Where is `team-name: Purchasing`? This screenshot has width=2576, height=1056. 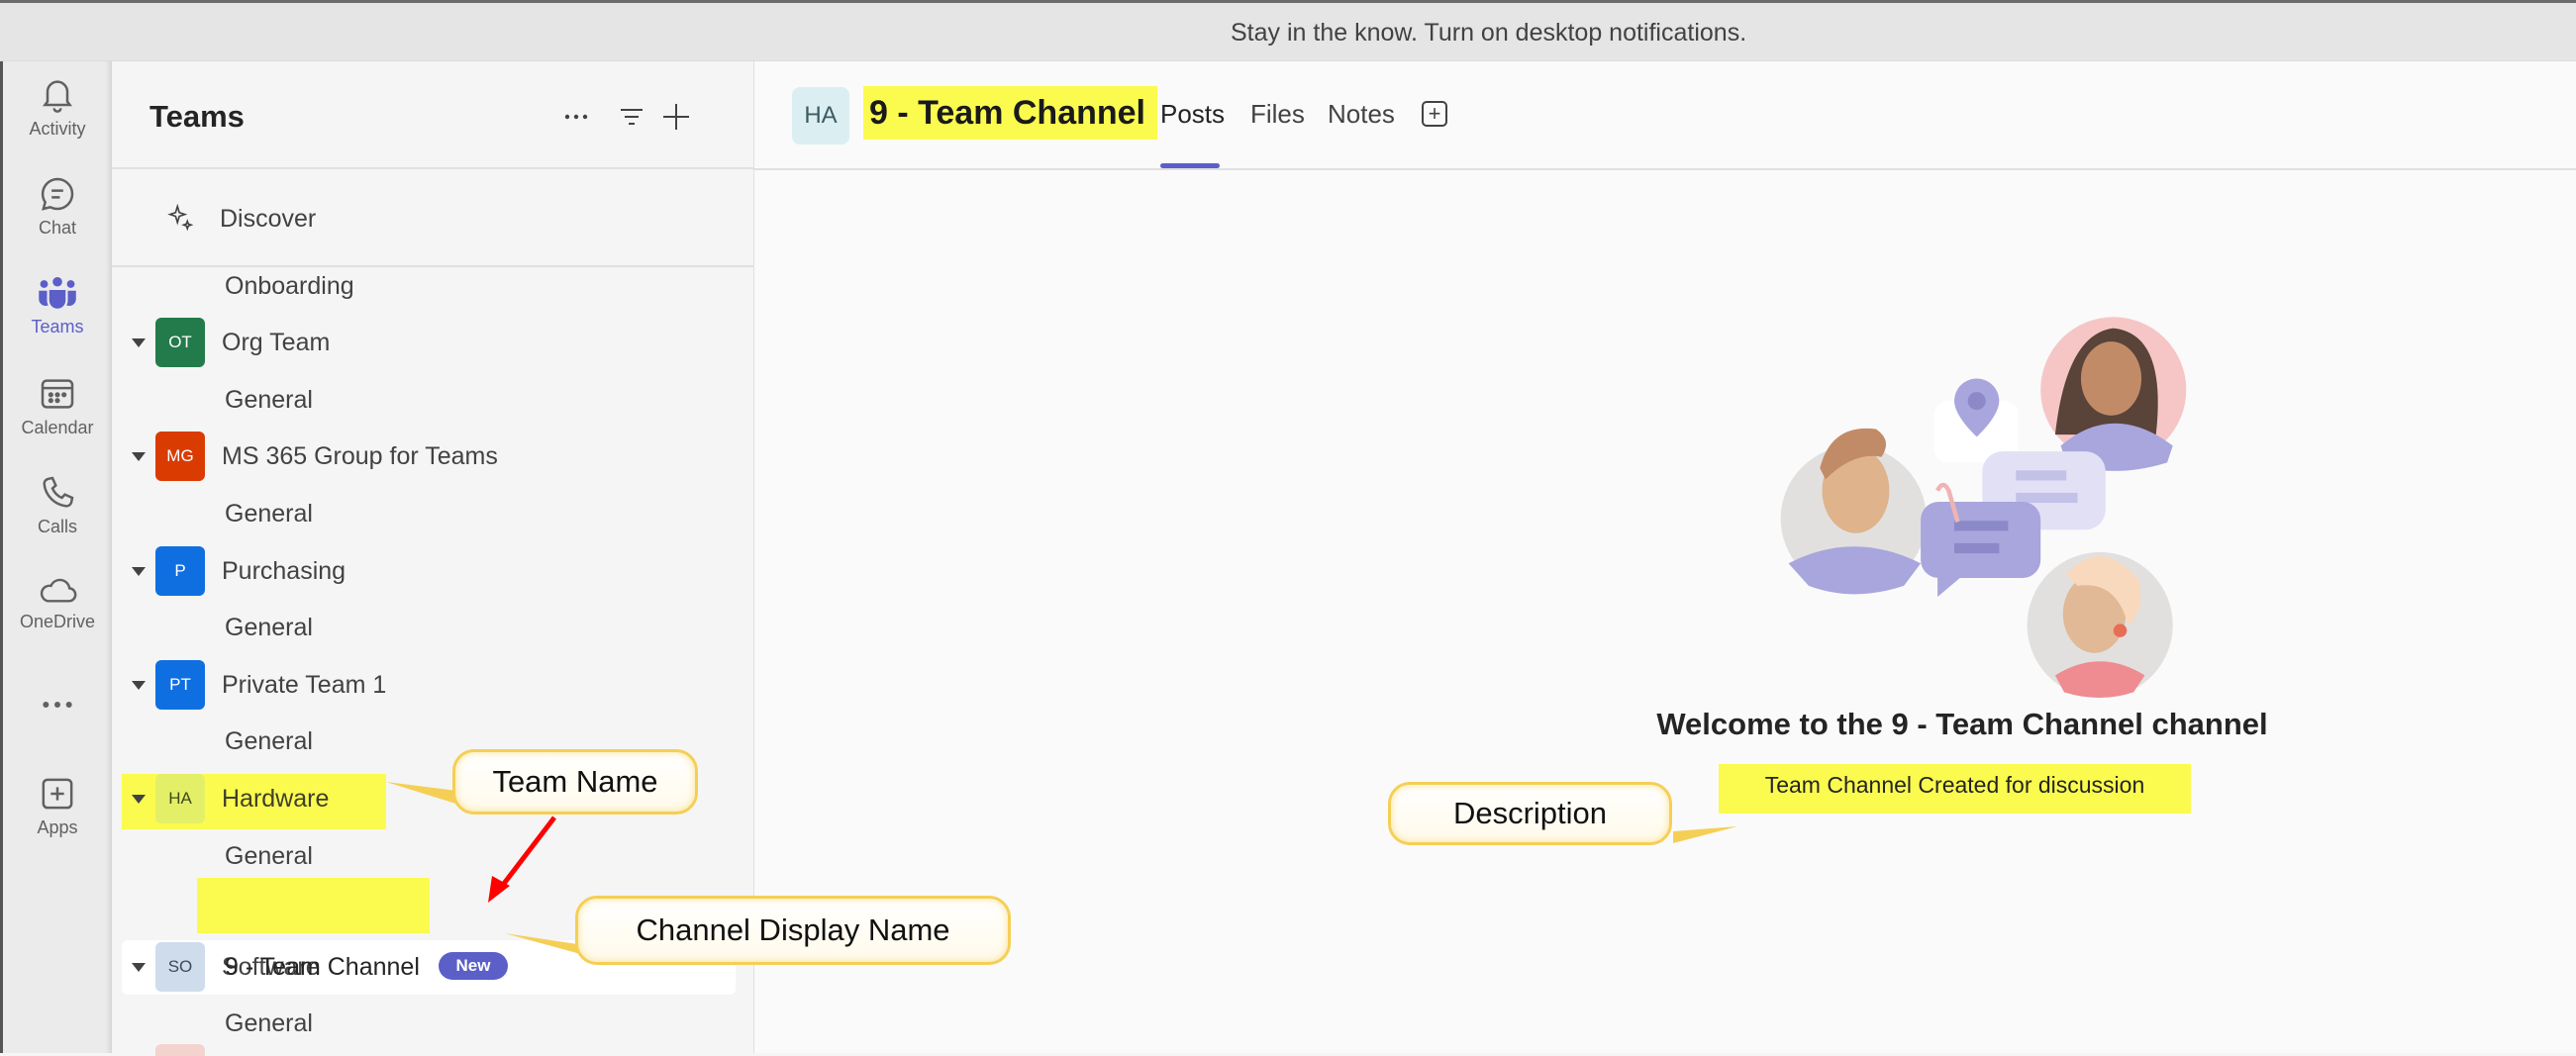
team-name: Purchasing is located at coordinates (284, 571).